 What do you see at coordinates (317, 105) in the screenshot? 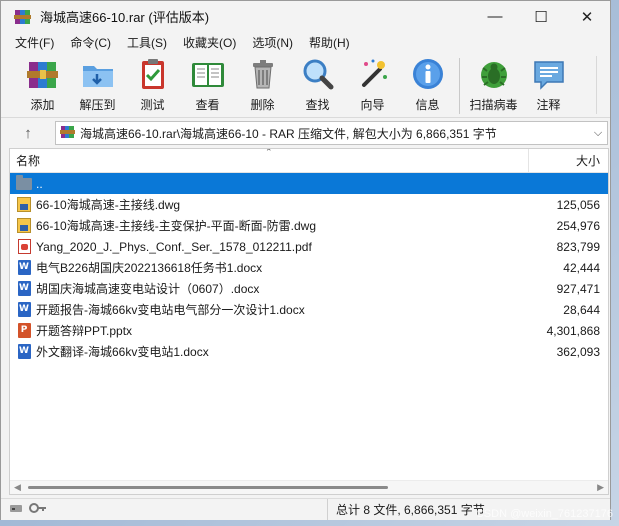
I see `find-label: 查找` at bounding box center [317, 105].